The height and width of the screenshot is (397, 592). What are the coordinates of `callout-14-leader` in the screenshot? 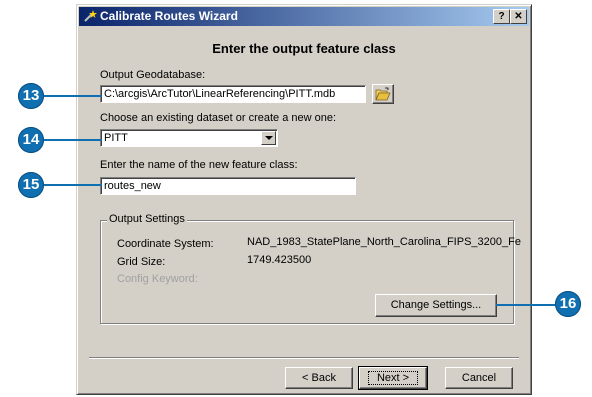 It's located at (70, 140).